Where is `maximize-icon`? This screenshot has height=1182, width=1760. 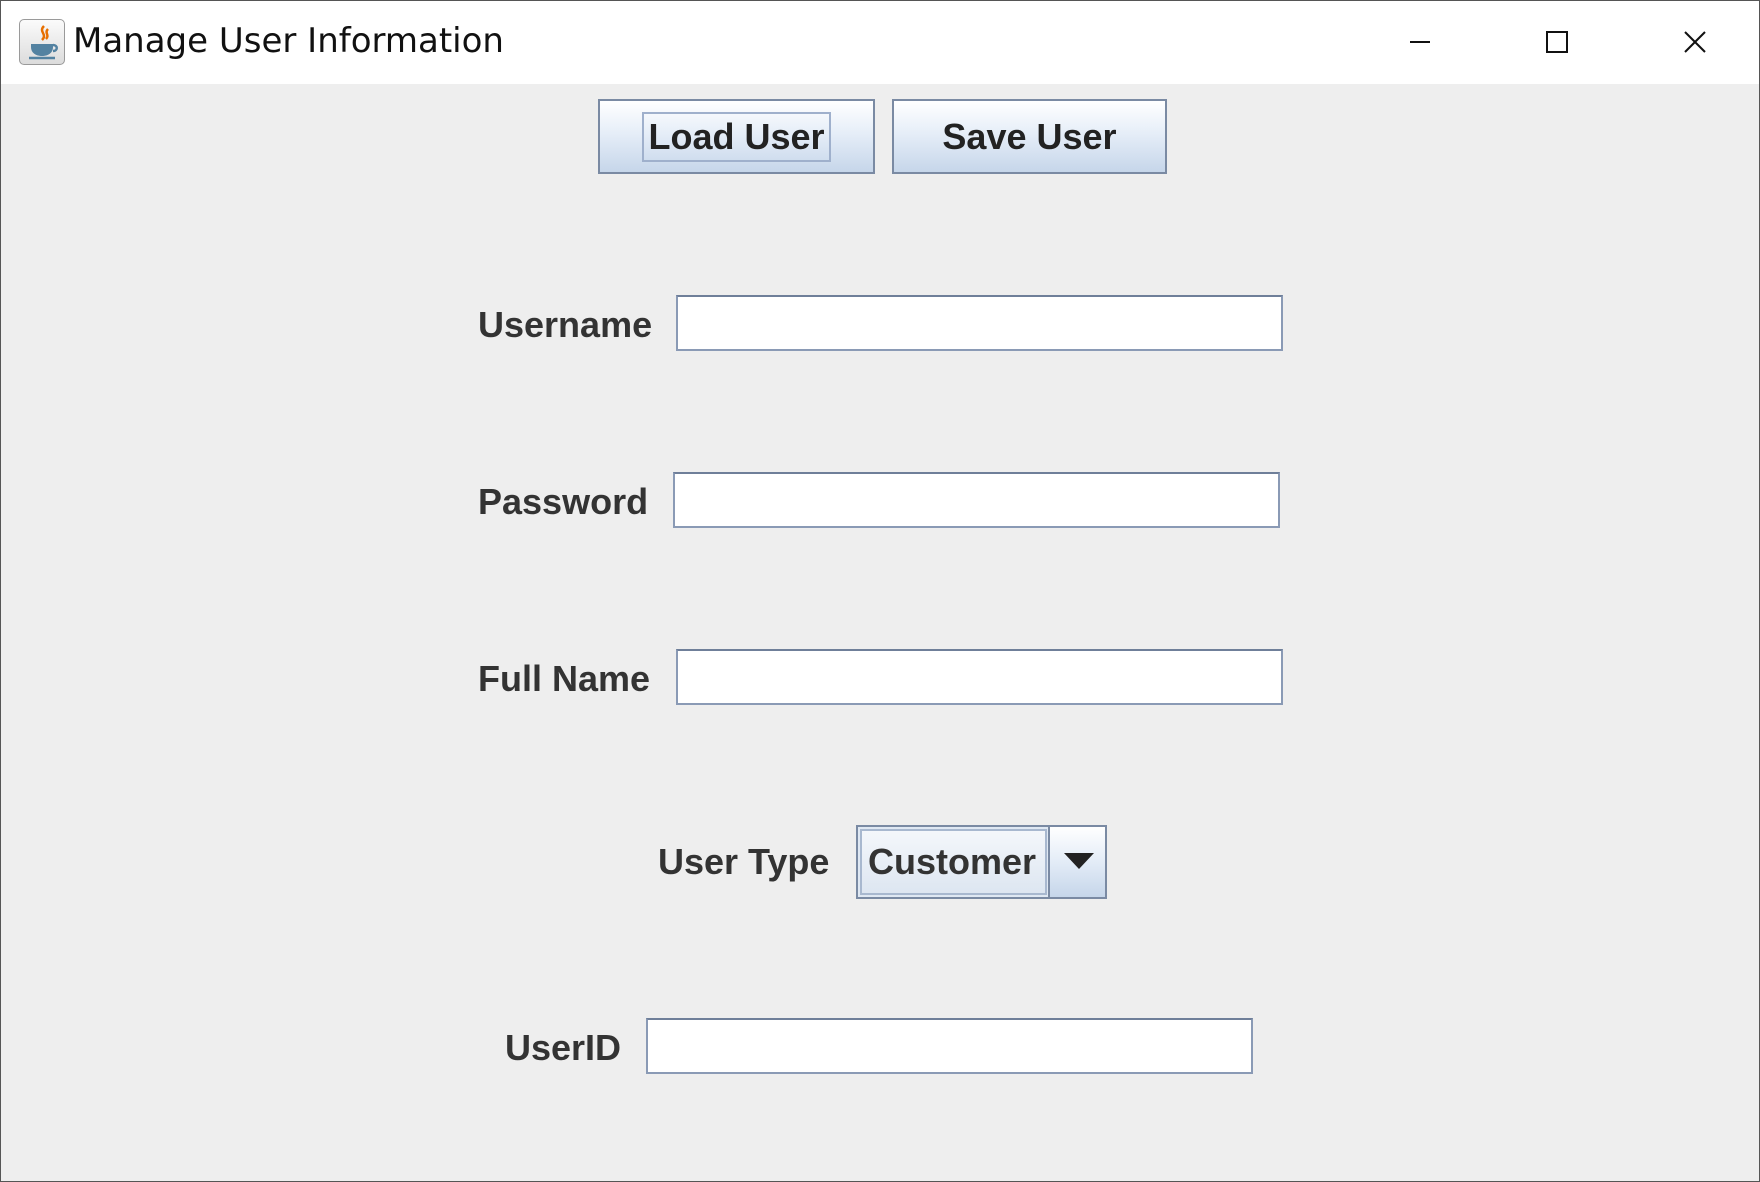
maximize-icon is located at coordinates (1557, 42).